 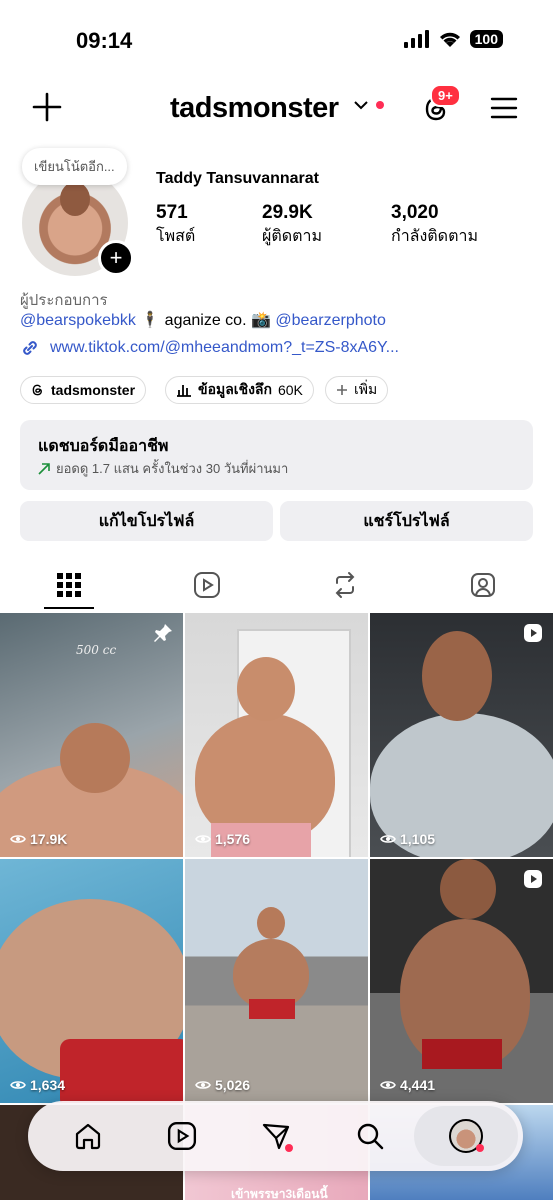 I want to click on search-icon, so click(x=370, y=1136).